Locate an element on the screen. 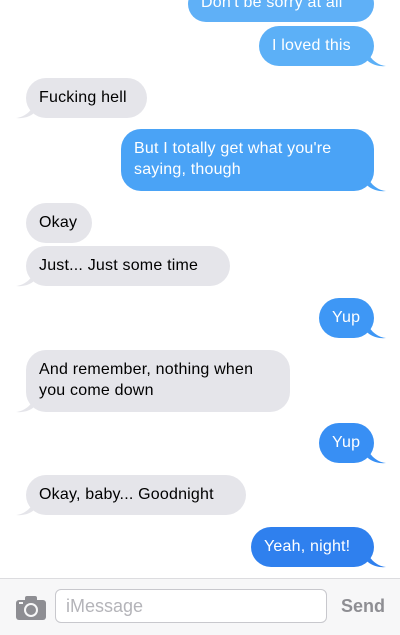 This screenshot has height=635, width=400. message-text: Okay is located at coordinates (58, 222).